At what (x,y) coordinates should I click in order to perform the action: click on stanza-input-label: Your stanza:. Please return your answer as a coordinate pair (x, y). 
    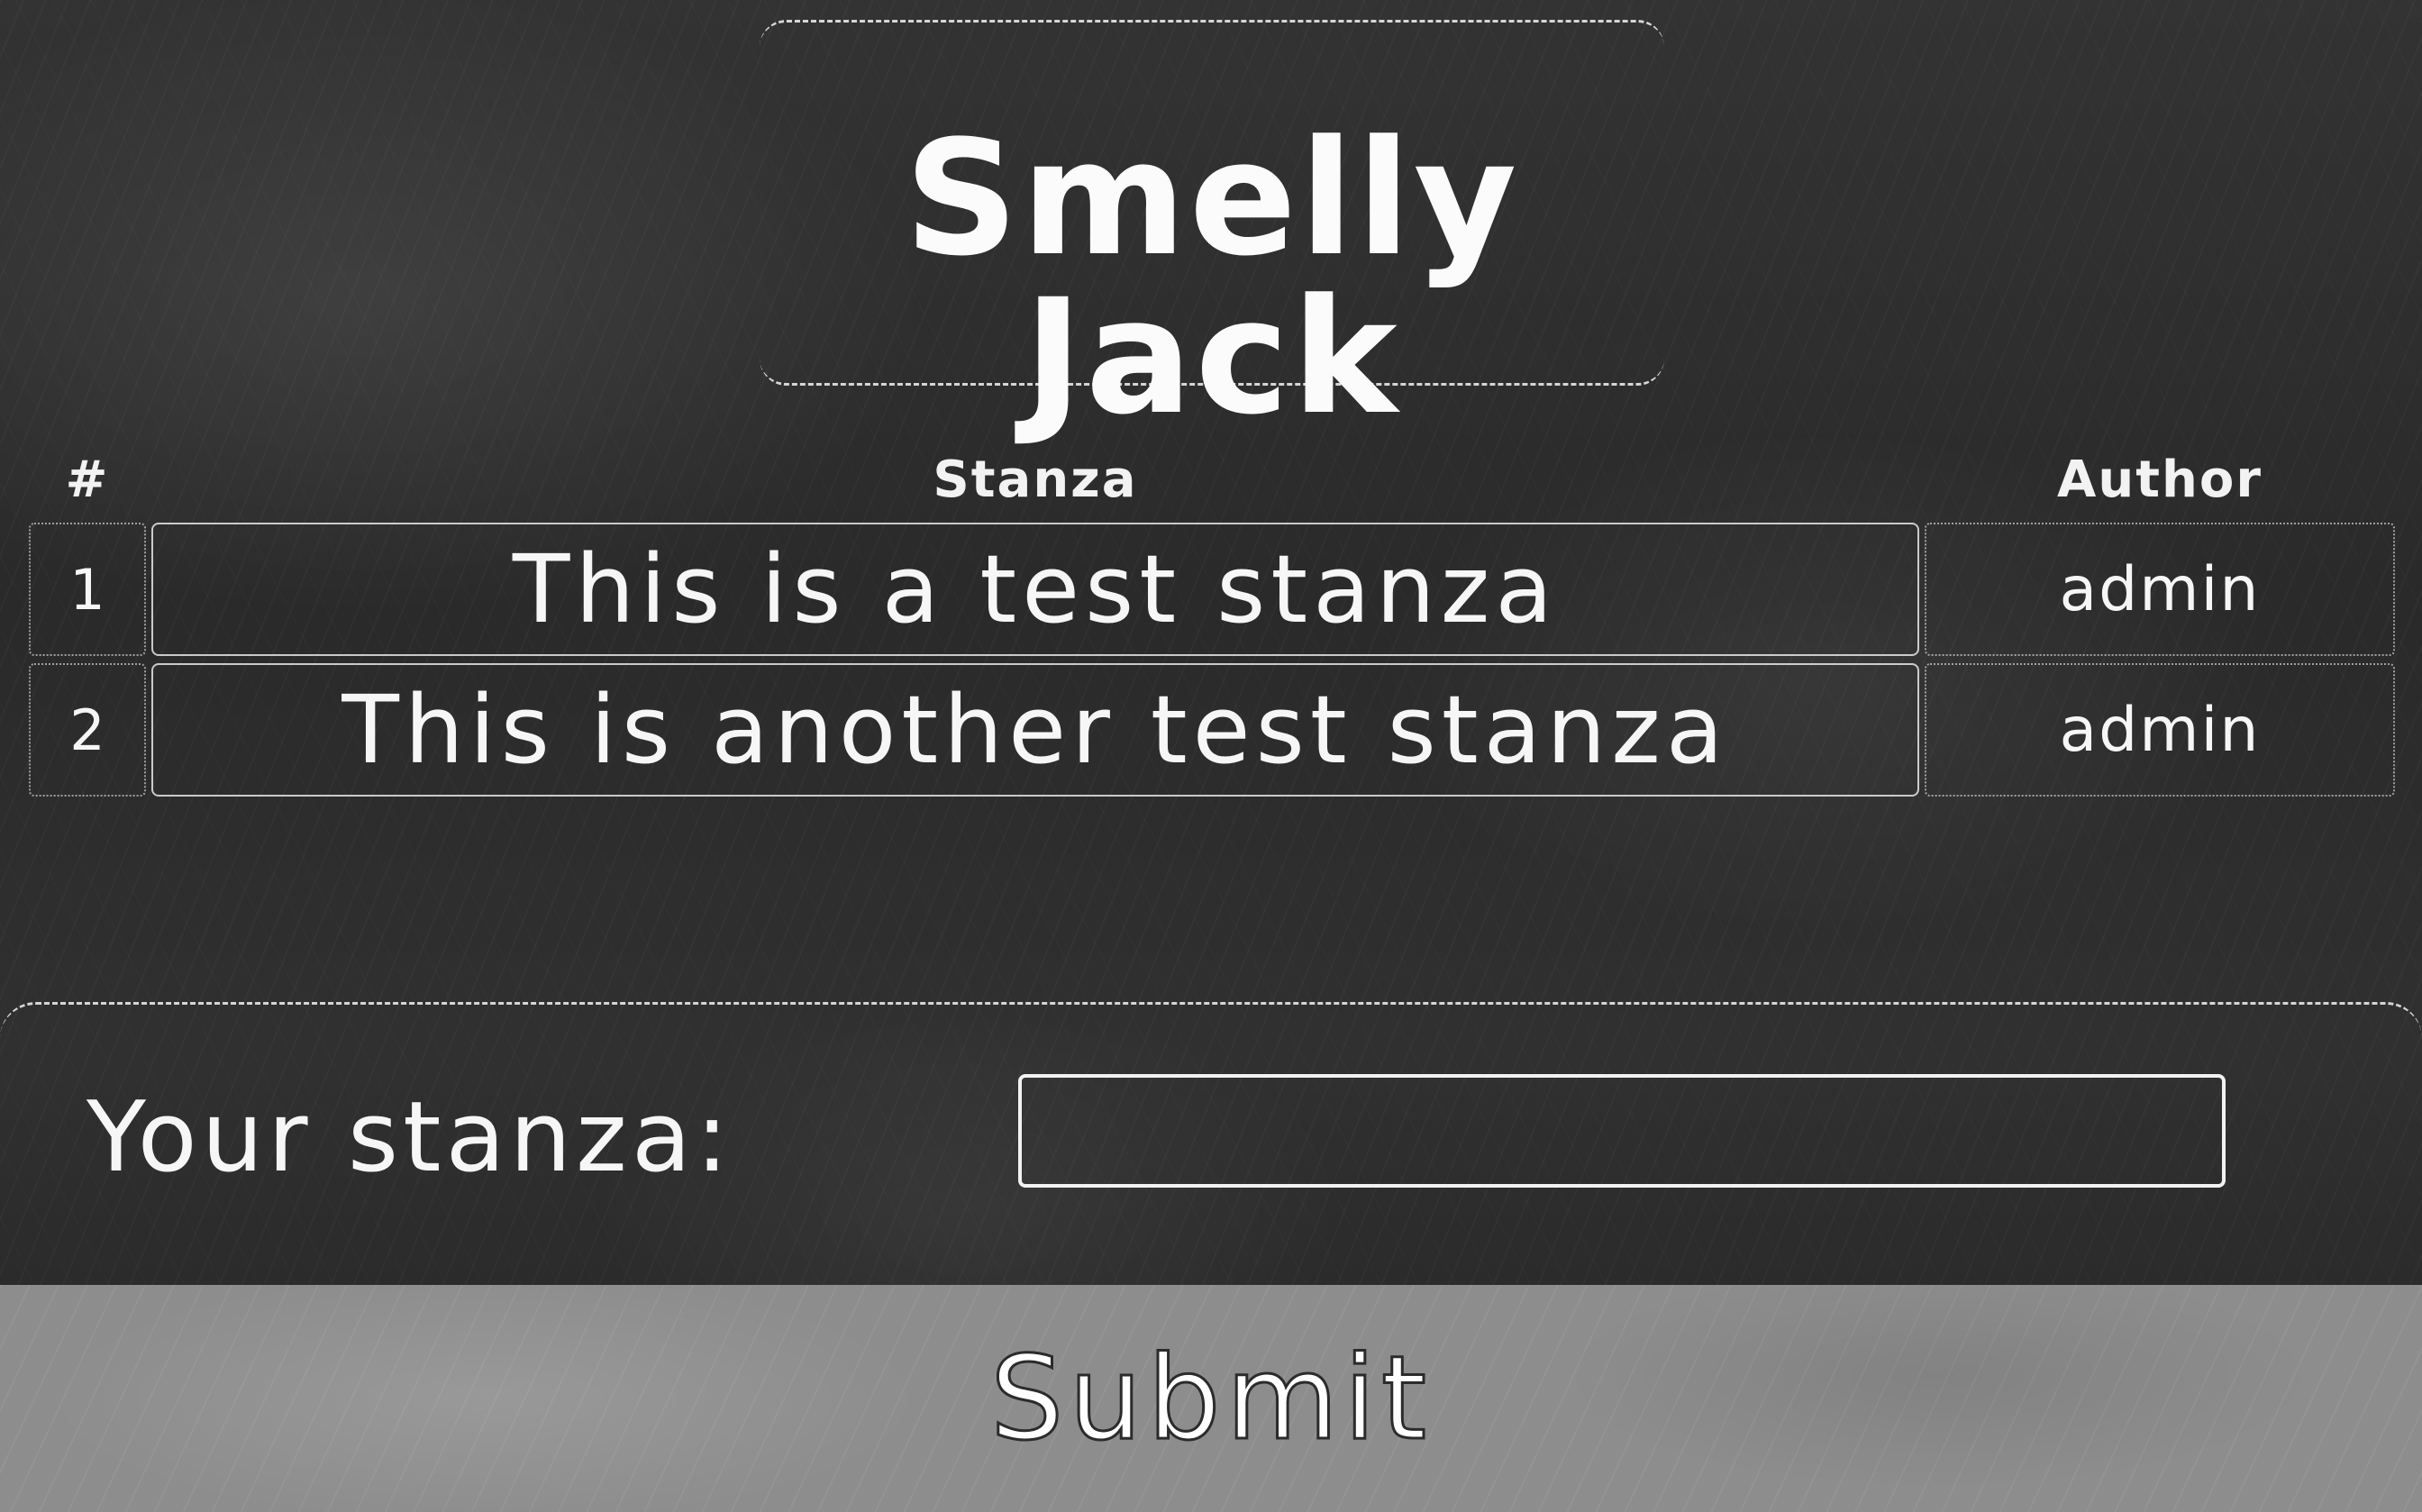
    Looking at the image, I should click on (409, 1137).